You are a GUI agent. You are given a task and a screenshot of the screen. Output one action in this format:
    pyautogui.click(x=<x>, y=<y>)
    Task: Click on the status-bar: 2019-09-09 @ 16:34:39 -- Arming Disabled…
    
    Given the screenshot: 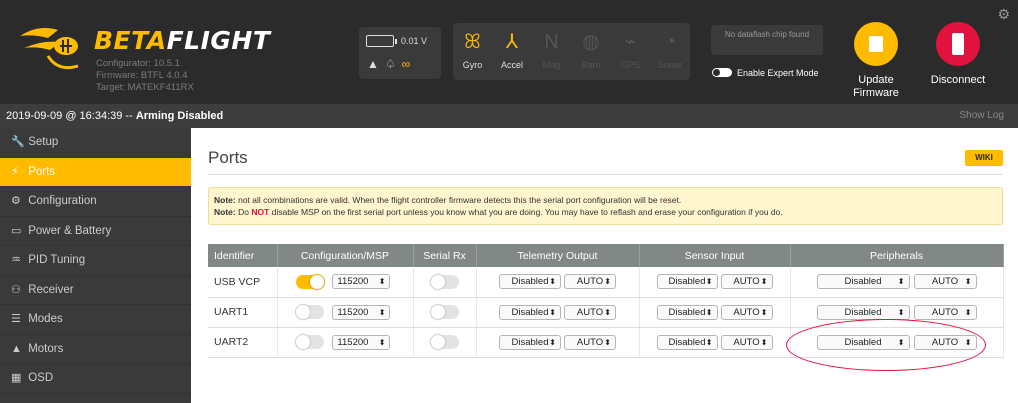 What is the action you would take?
    pyautogui.click(x=509, y=116)
    